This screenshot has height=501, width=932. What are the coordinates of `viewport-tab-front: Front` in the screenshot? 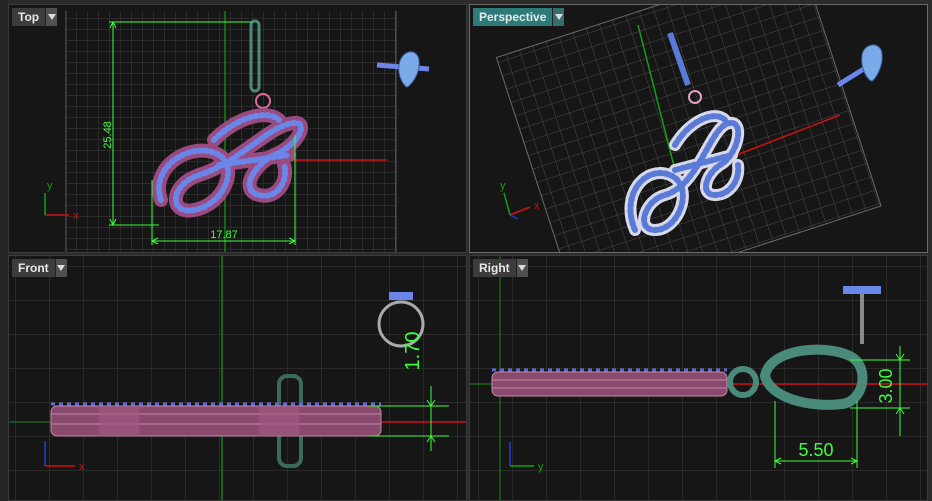 It's located at (39, 268).